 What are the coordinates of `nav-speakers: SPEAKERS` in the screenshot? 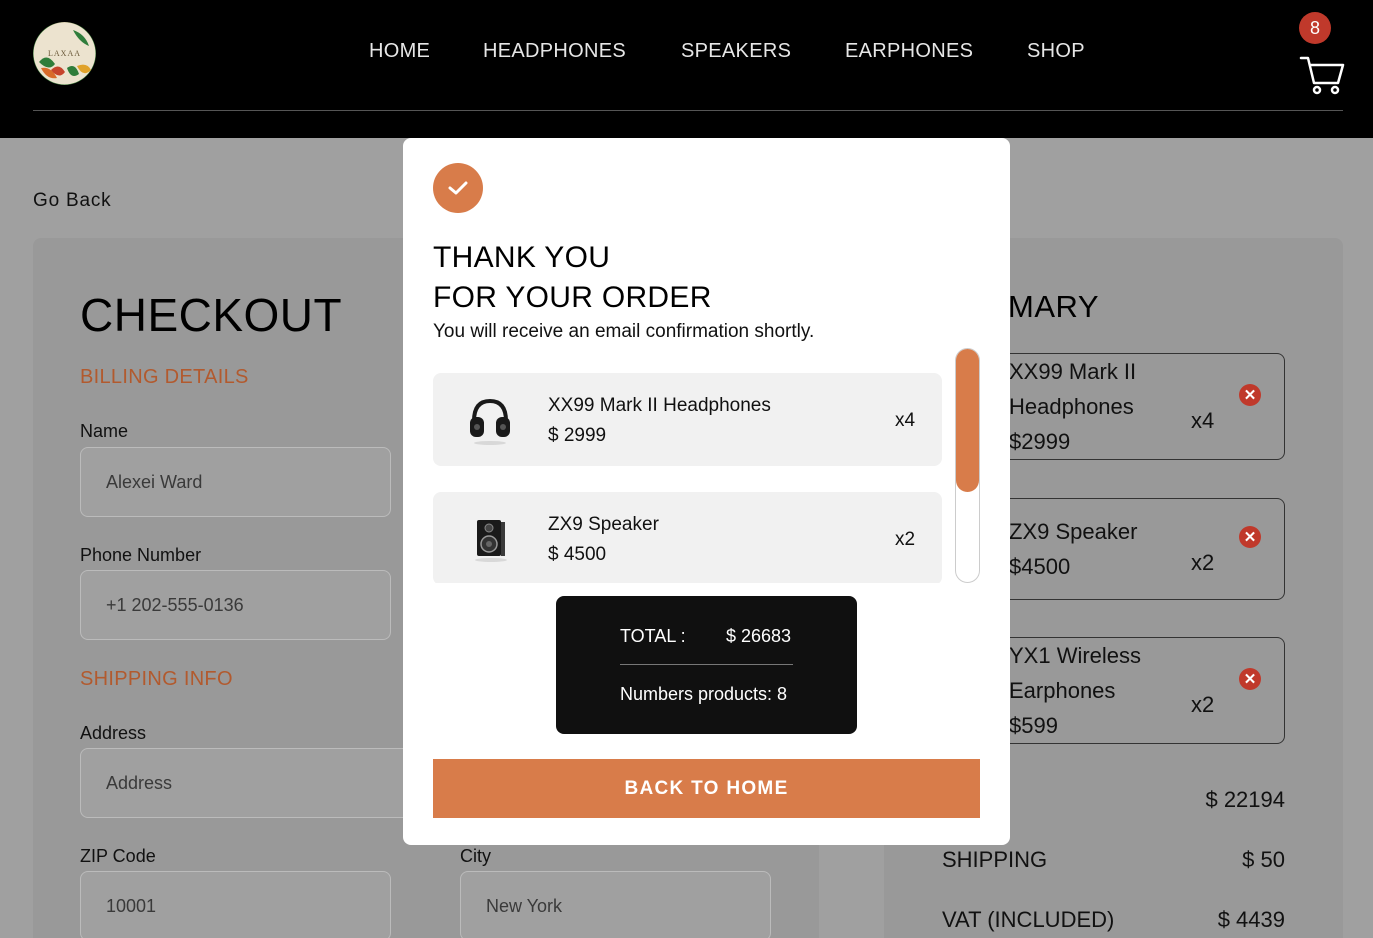 It's located at (736, 51).